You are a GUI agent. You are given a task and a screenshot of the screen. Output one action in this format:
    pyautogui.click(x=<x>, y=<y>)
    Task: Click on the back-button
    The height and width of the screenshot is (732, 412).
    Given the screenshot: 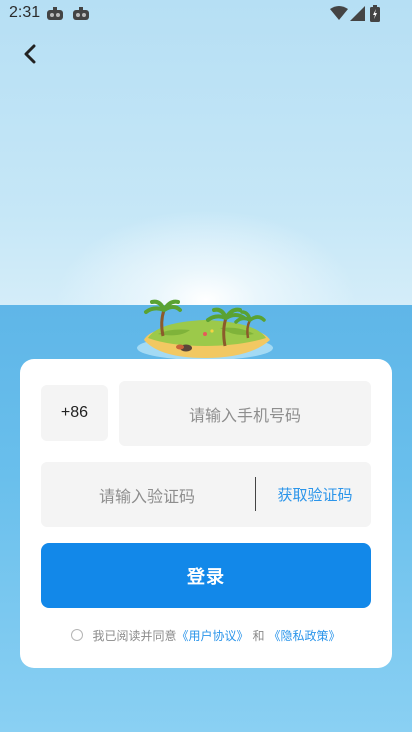 What is the action you would take?
    pyautogui.click(x=30, y=56)
    